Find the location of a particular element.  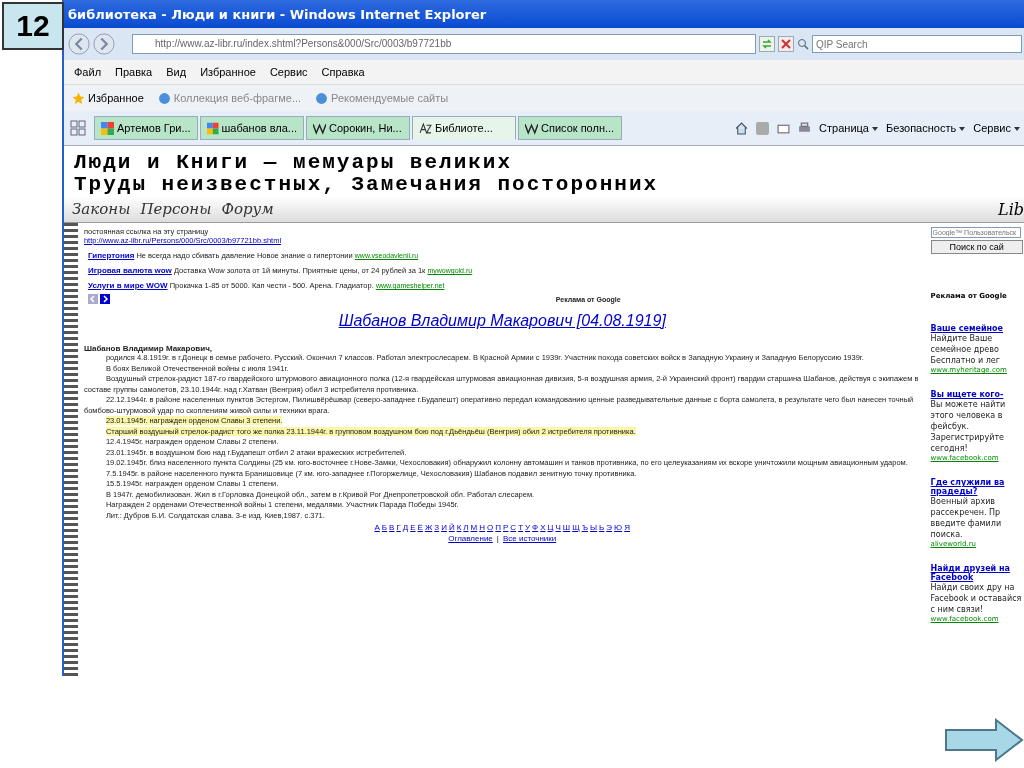

alphabet-link: Г is located at coordinates (398, 527).